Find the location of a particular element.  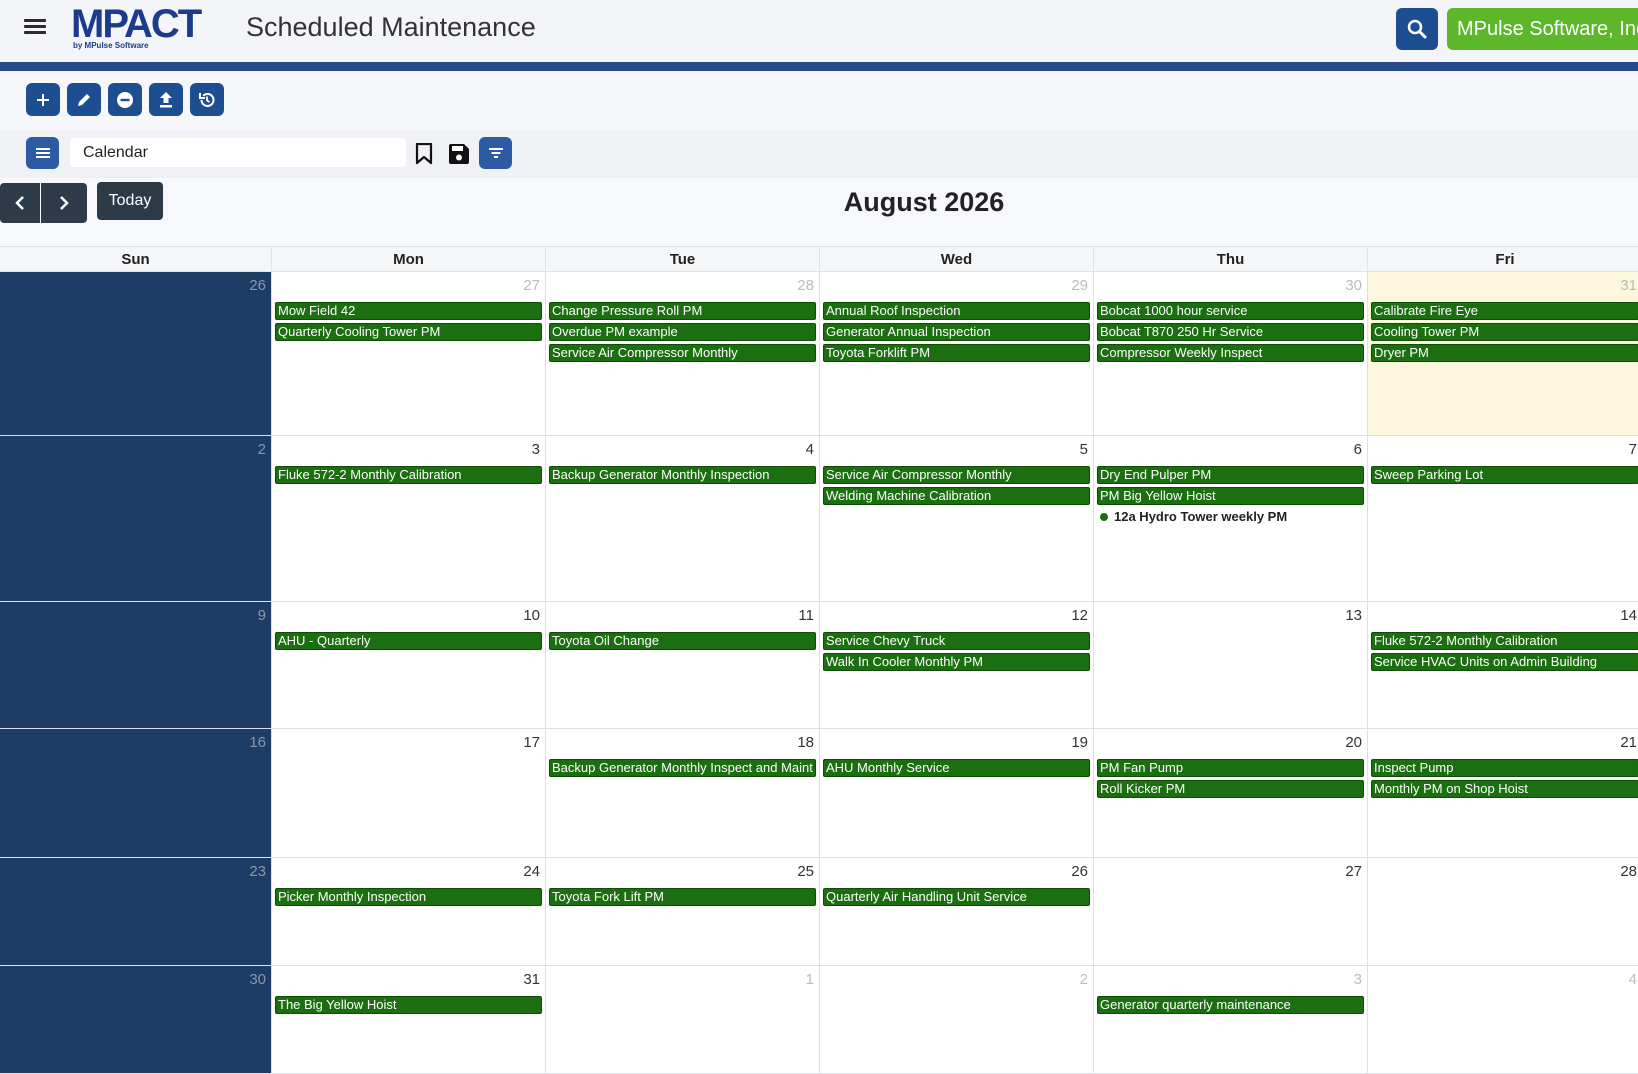

day-number: 1 is located at coordinates (810, 979).